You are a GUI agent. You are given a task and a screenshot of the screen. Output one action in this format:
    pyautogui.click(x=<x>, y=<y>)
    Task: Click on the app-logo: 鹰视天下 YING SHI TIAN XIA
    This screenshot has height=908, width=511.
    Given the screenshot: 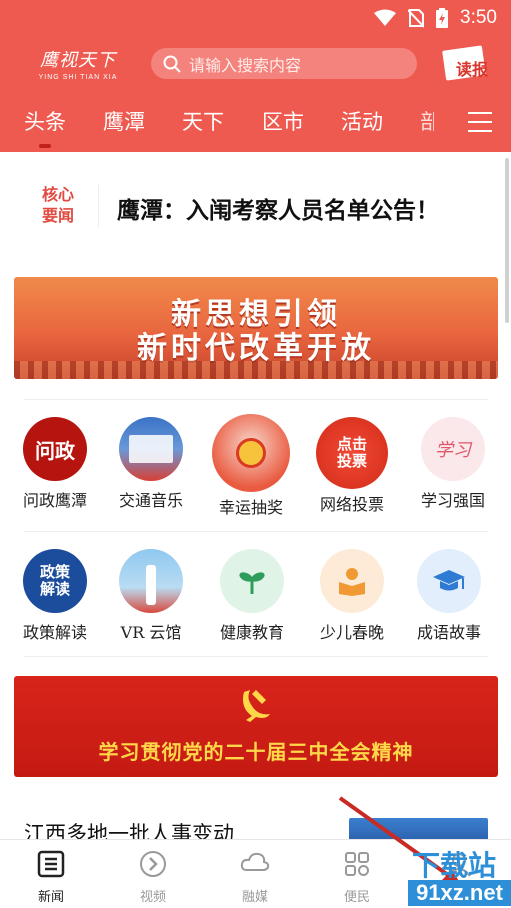 What is the action you would take?
    pyautogui.click(x=78, y=66)
    